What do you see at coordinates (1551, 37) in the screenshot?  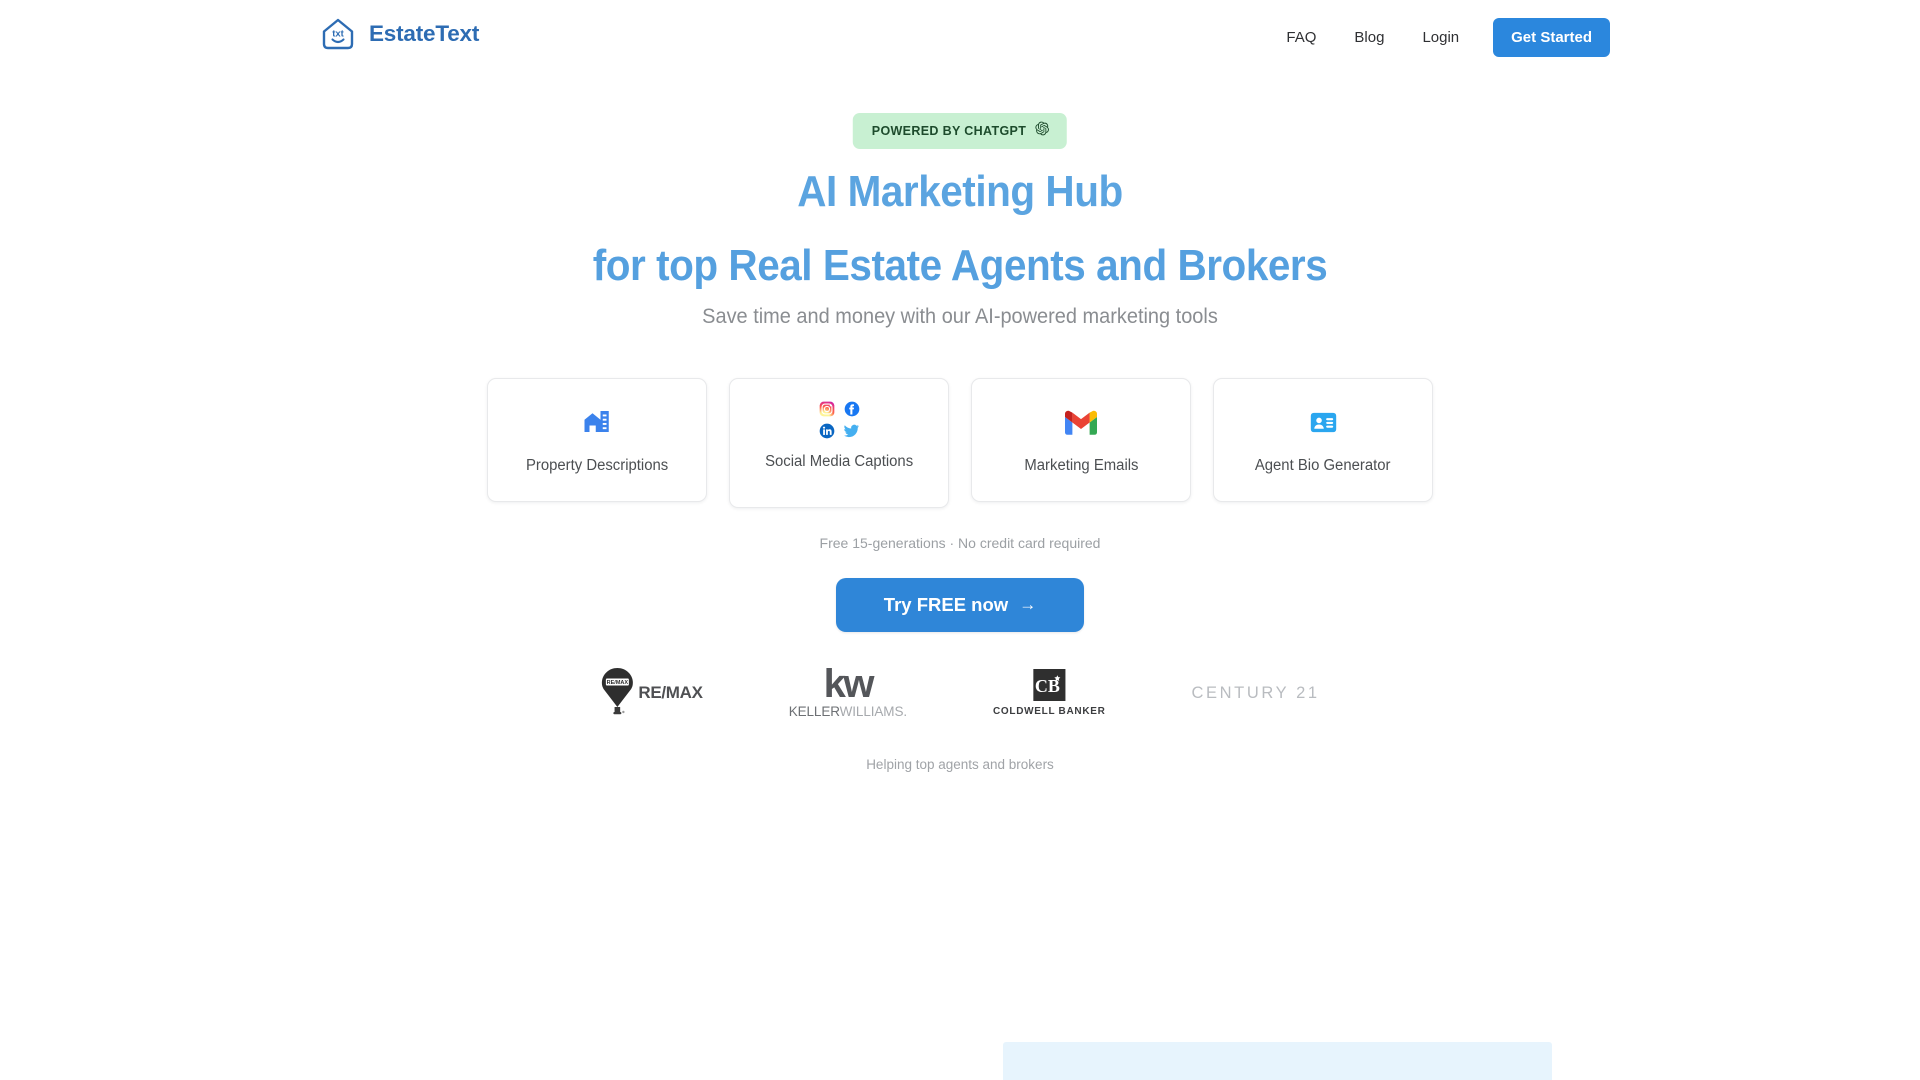 I see `get-started-button: Get Started` at bounding box center [1551, 37].